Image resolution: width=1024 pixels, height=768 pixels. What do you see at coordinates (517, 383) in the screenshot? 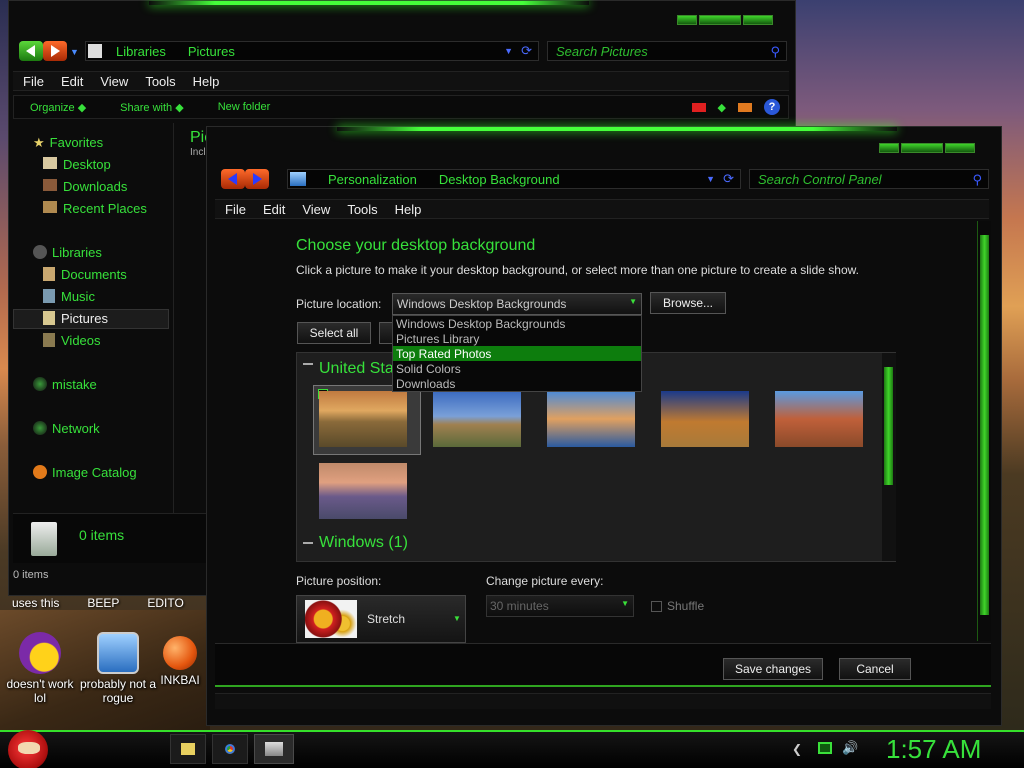
I see `dropdown-option: Downloads` at bounding box center [517, 383].